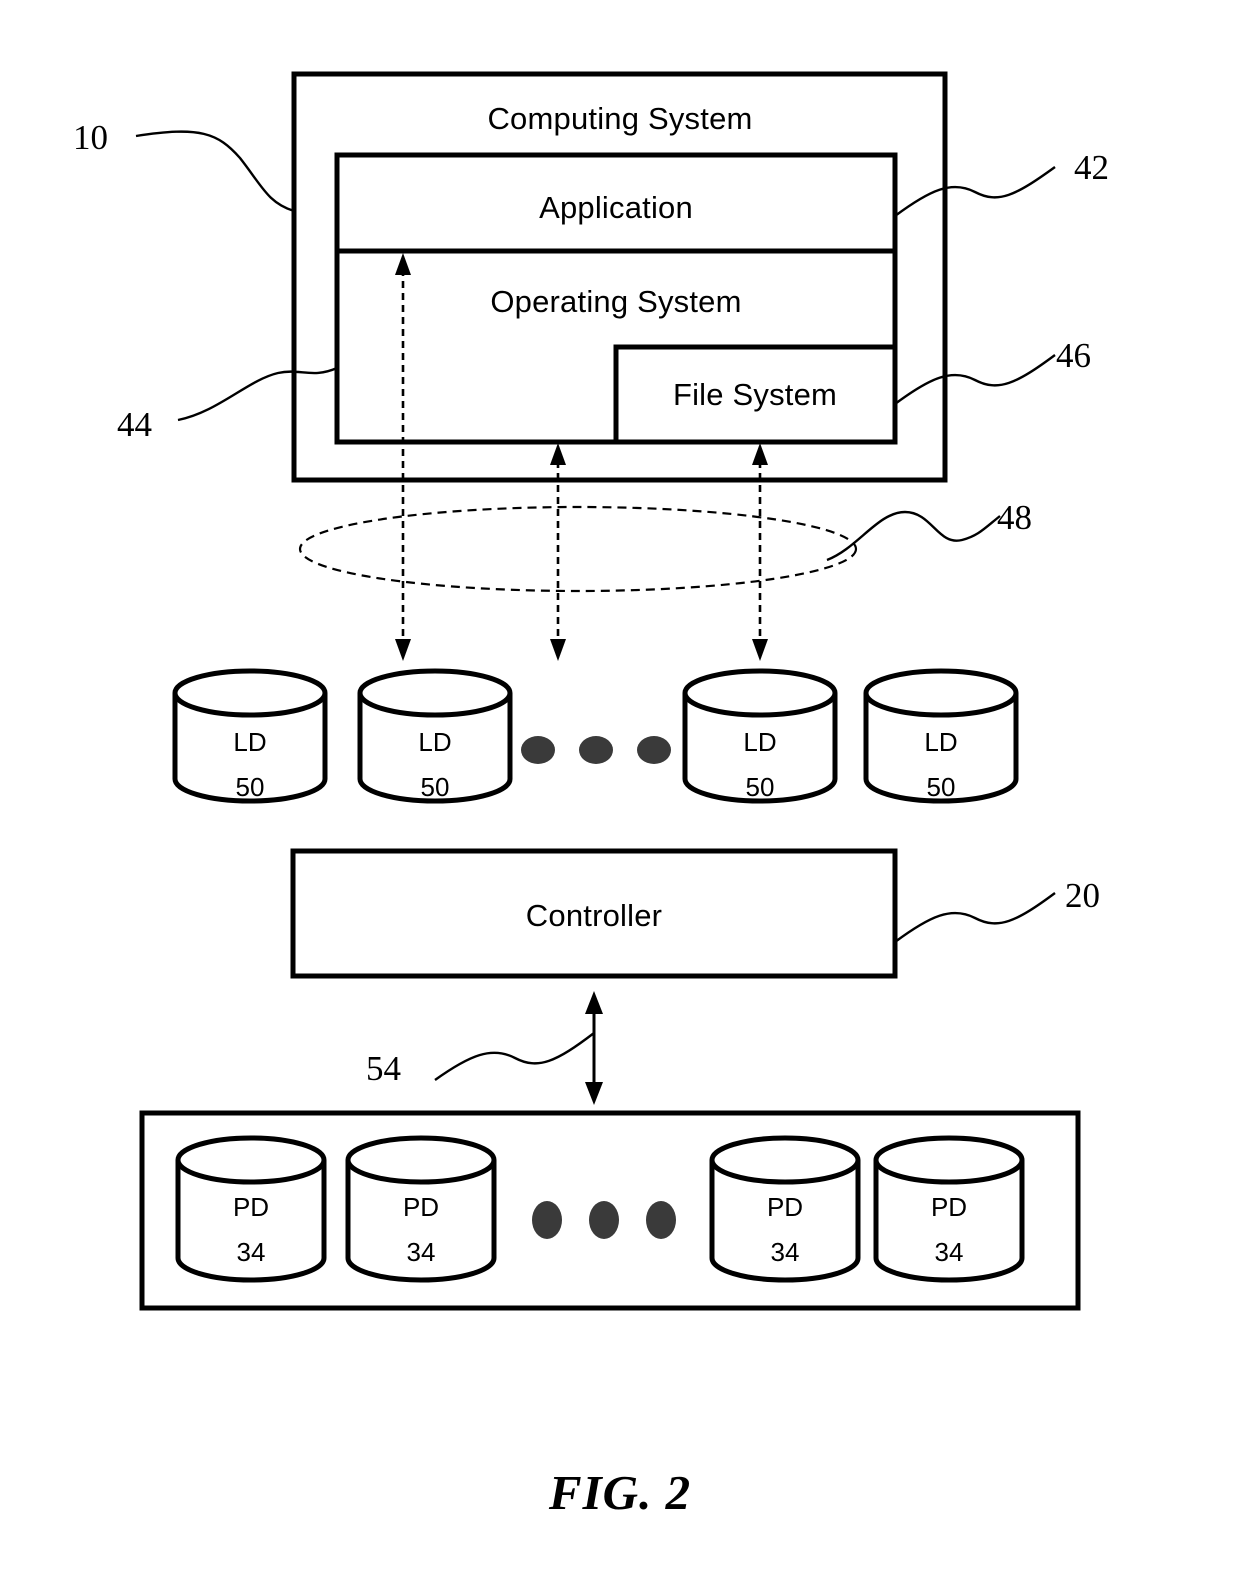 The width and height of the screenshot is (1240, 1581). I want to click on arrow-operating-system-to-ld, so click(558, 552).